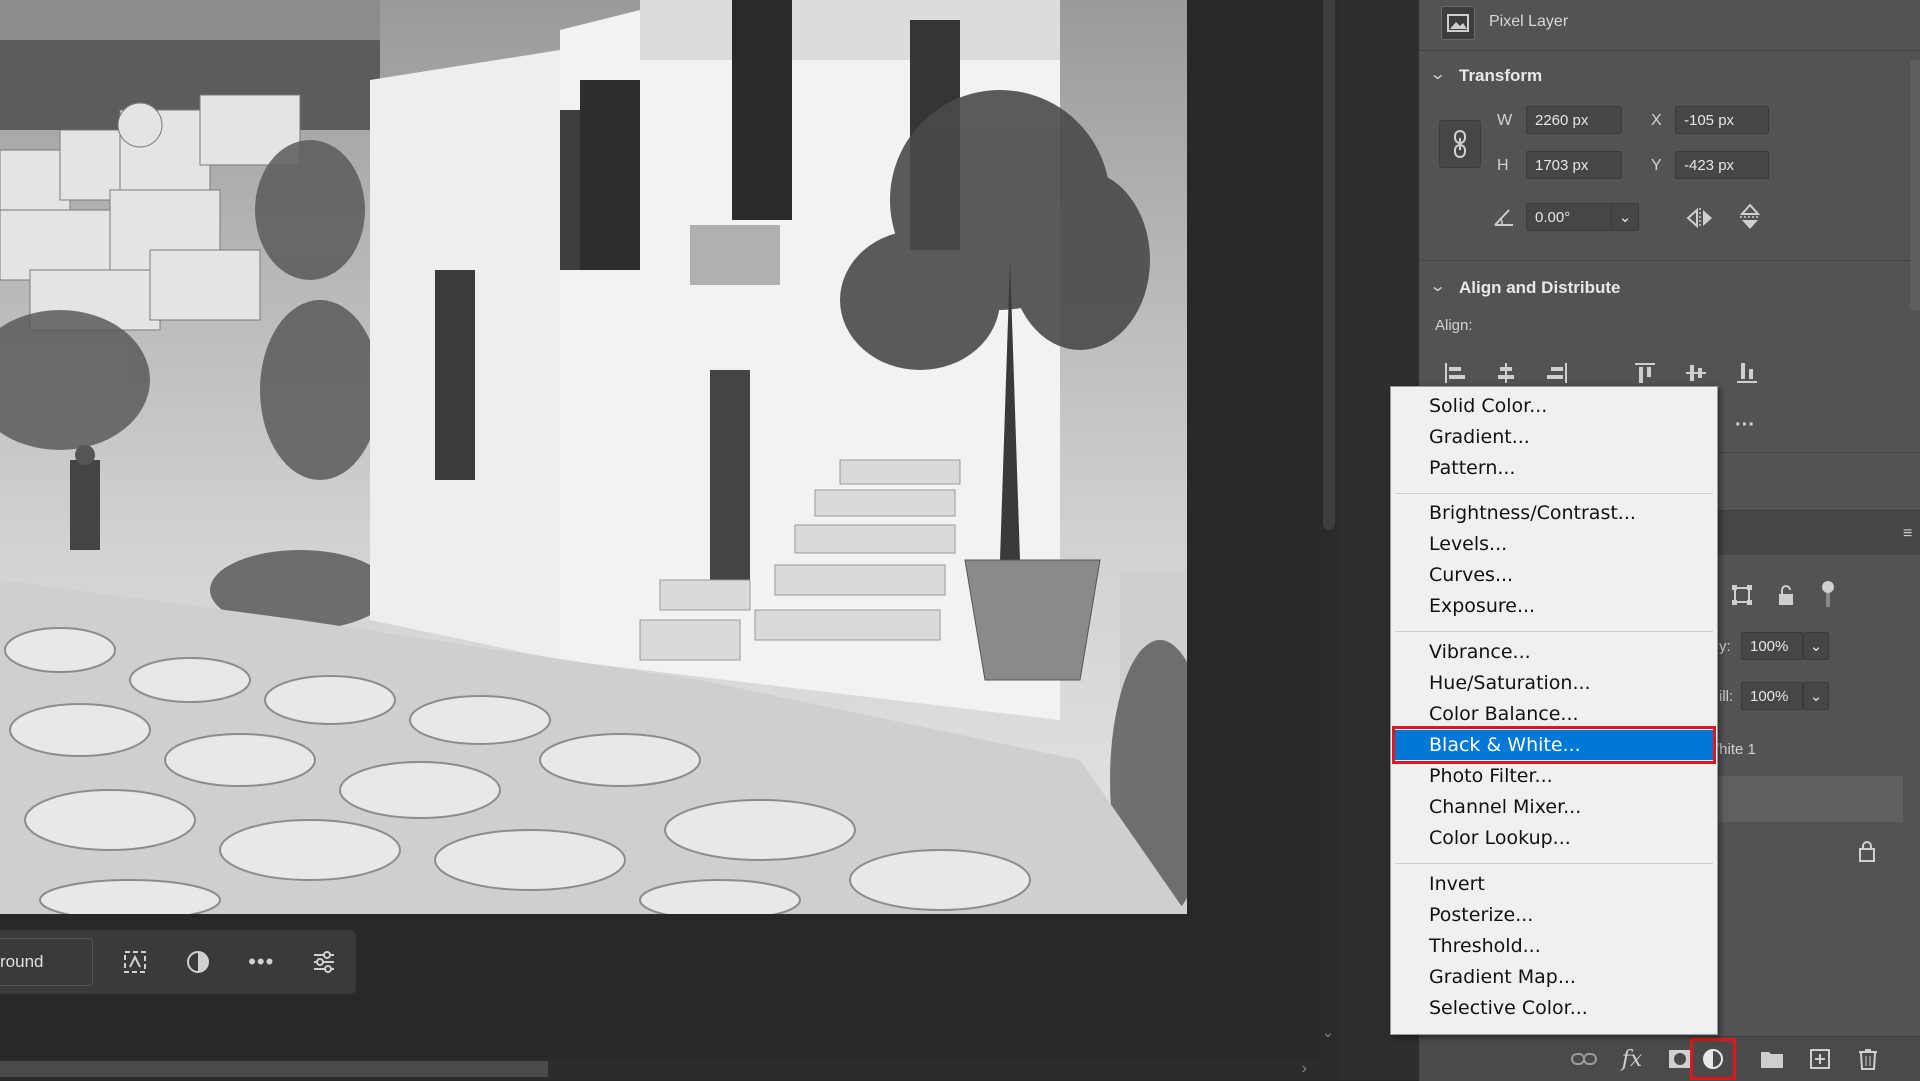  Describe the element at coordinates (1540, 287) in the screenshot. I see `align-title: Align and Distribute` at that location.